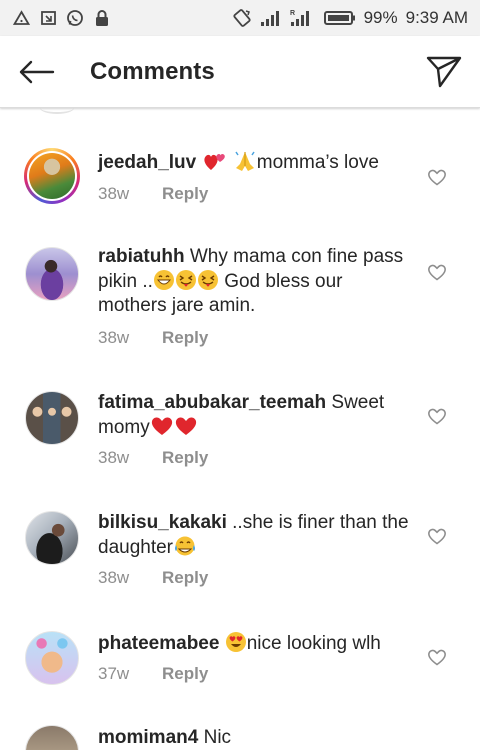 This screenshot has width=480, height=750. What do you see at coordinates (184, 546) in the screenshot?
I see `tears-of-joy-emoji-icon` at bounding box center [184, 546].